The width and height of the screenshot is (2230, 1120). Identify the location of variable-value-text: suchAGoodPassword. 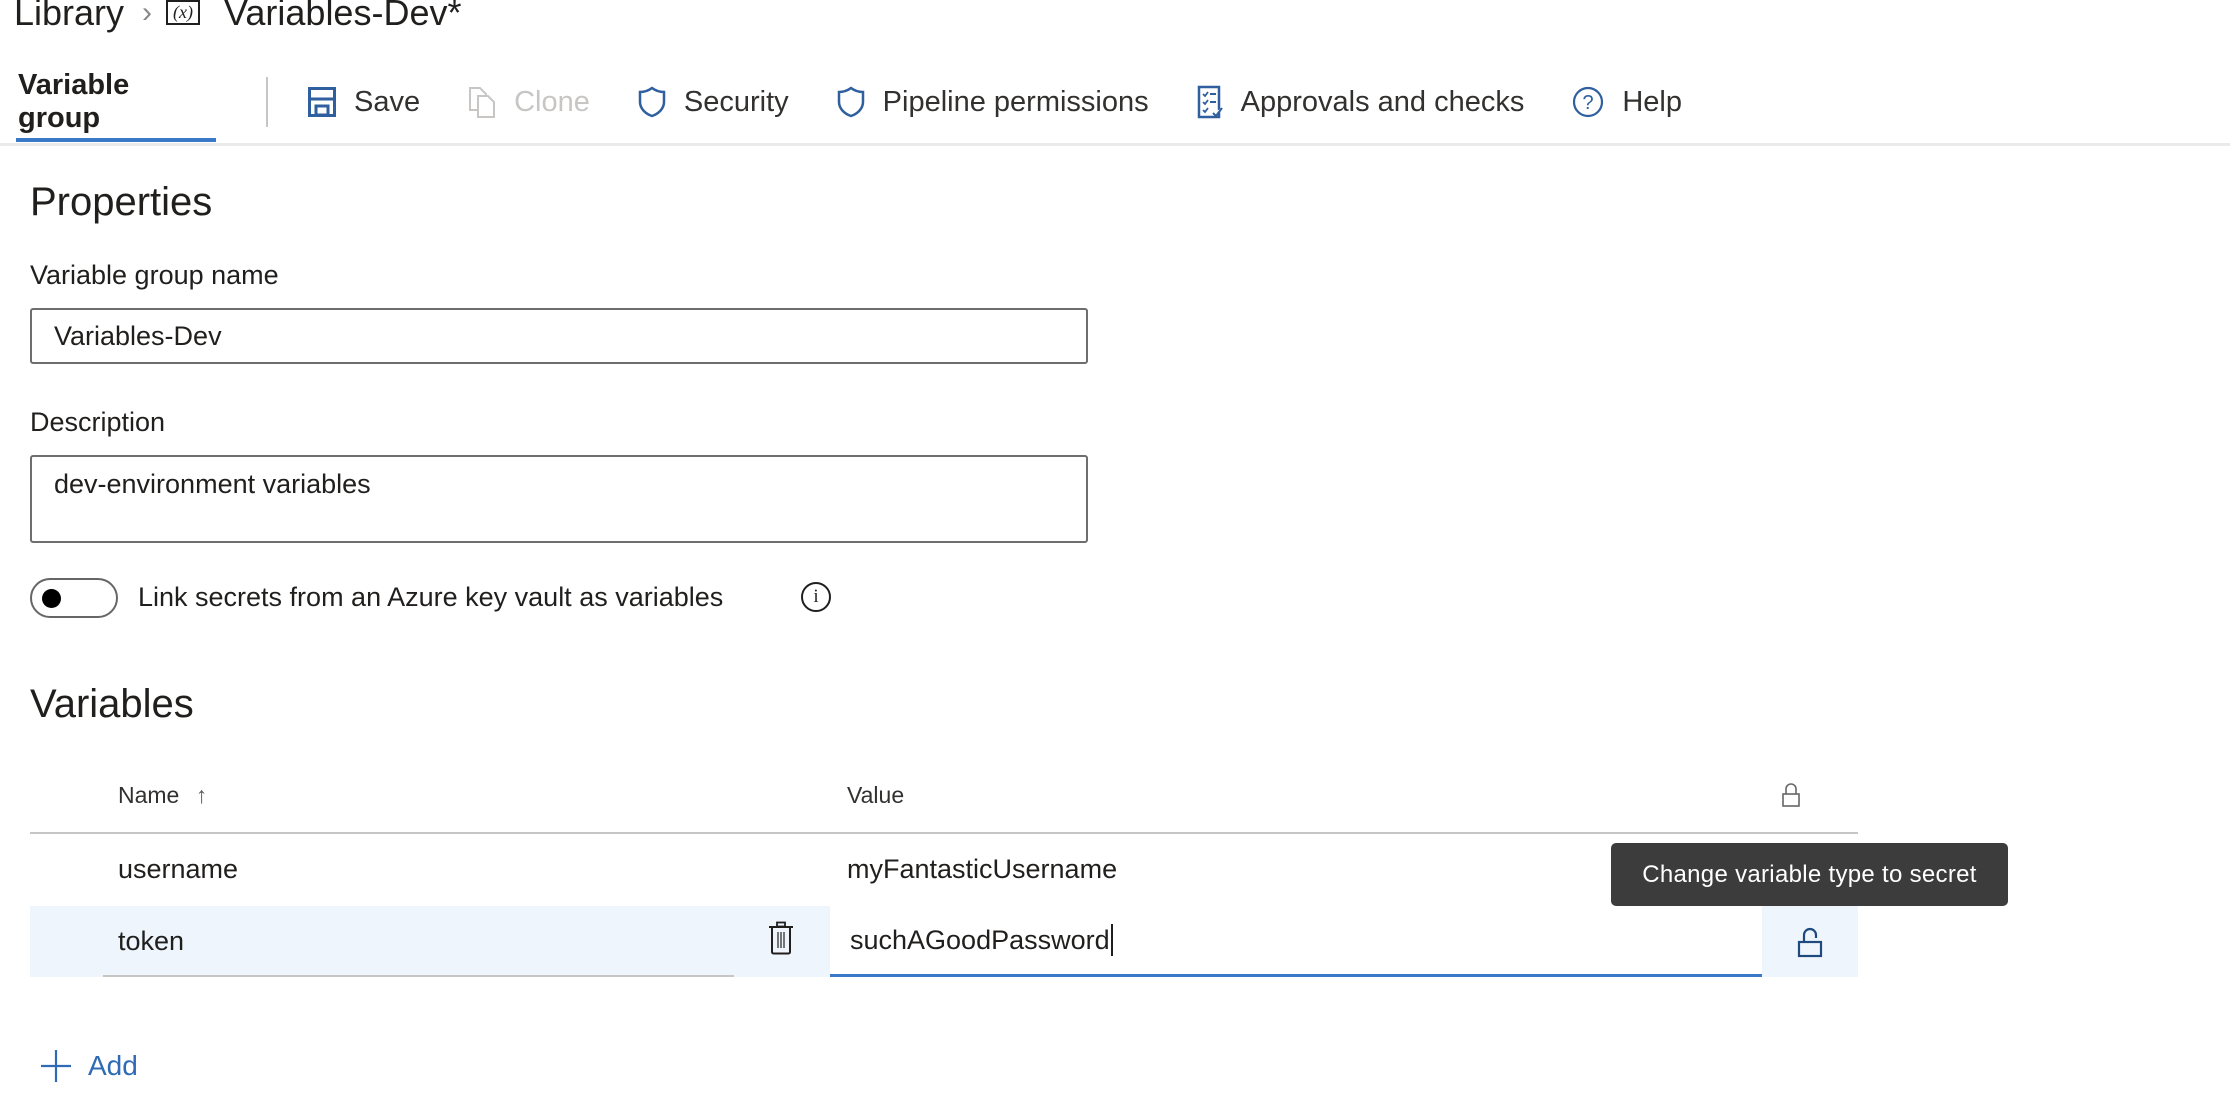
(980, 939).